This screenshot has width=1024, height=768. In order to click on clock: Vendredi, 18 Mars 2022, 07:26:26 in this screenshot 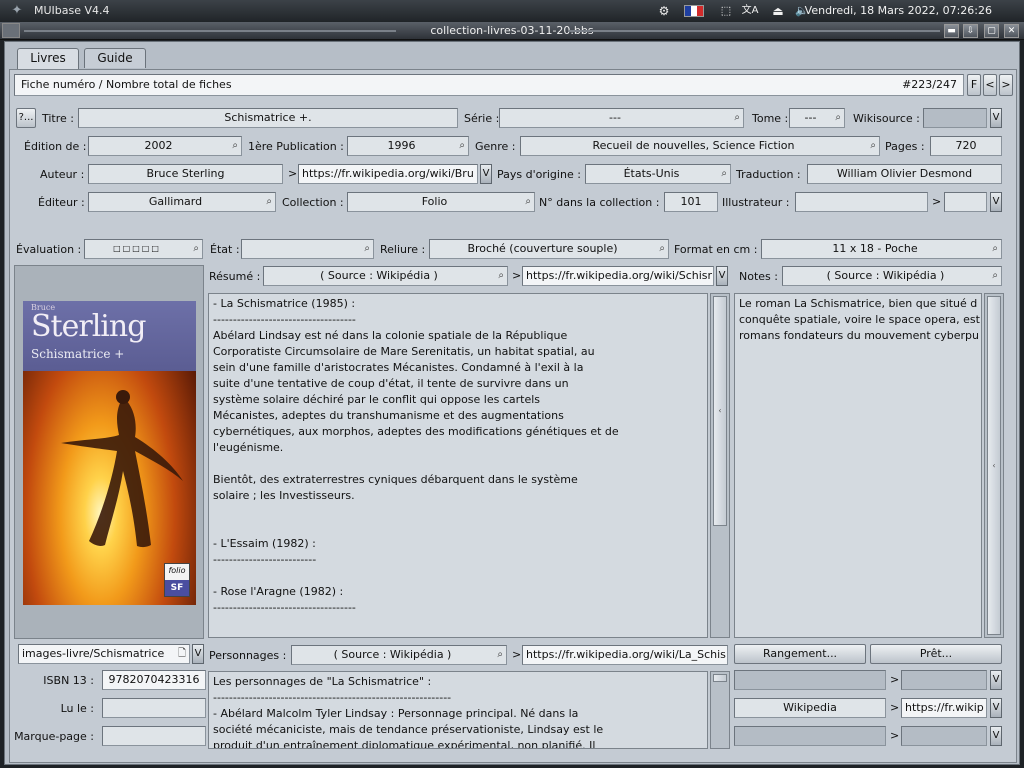, I will do `click(898, 10)`.